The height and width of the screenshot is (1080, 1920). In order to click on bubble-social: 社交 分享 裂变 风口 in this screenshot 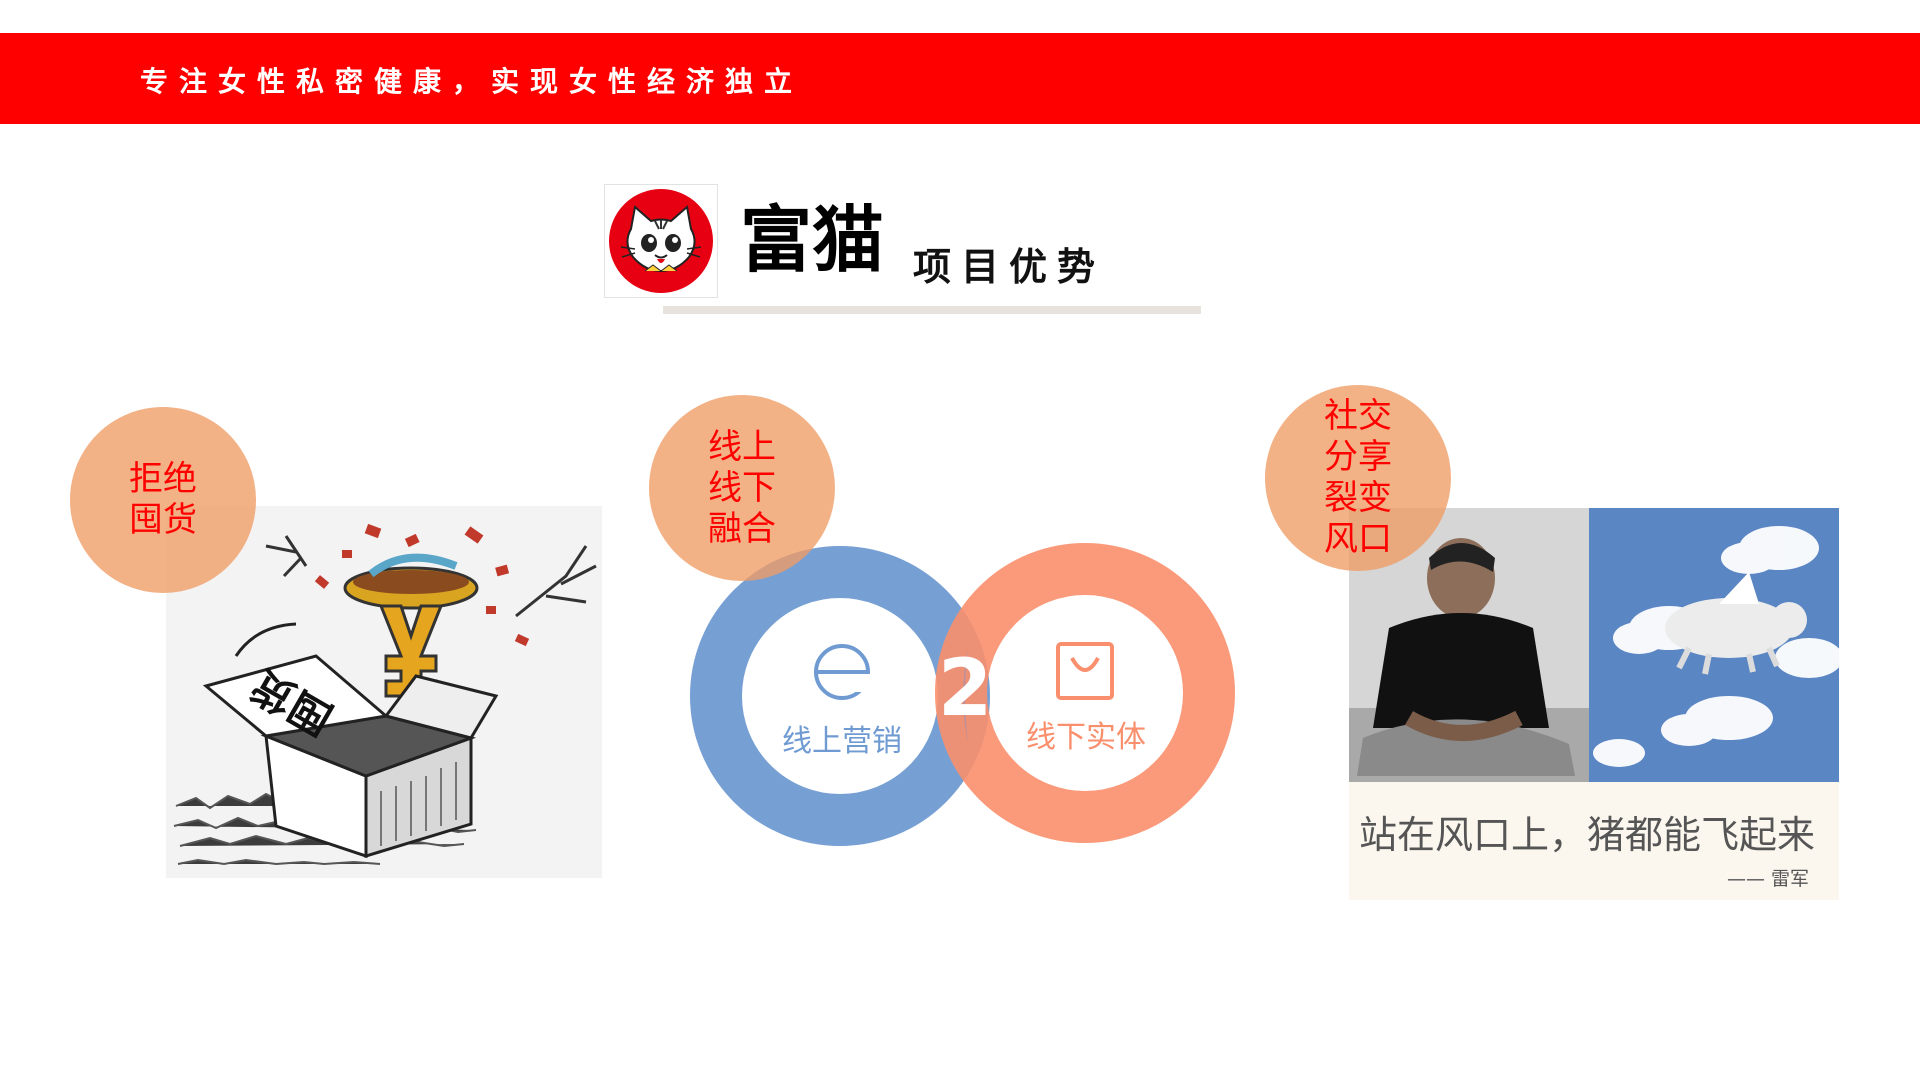, I will do `click(1358, 478)`.